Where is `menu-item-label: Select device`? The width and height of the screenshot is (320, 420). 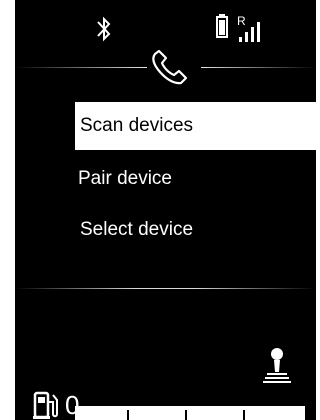
menu-item-label: Select device is located at coordinates (137, 229).